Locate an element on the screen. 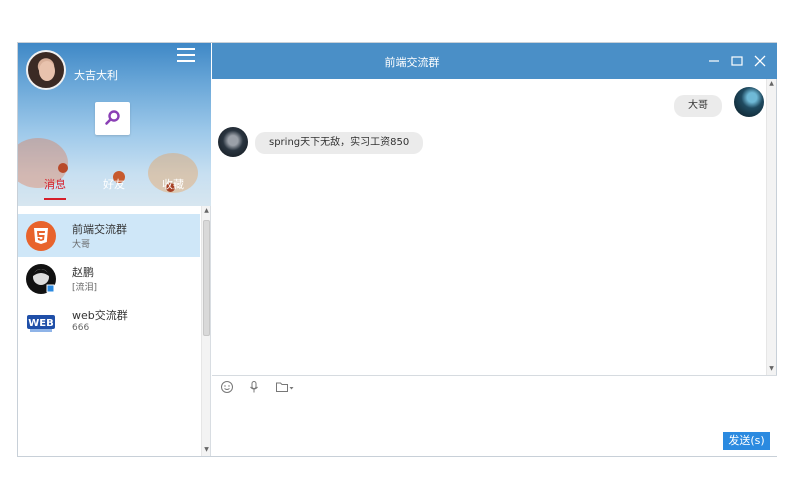 The width and height of the screenshot is (800, 497). web-icon: WEB is located at coordinates (41, 323).